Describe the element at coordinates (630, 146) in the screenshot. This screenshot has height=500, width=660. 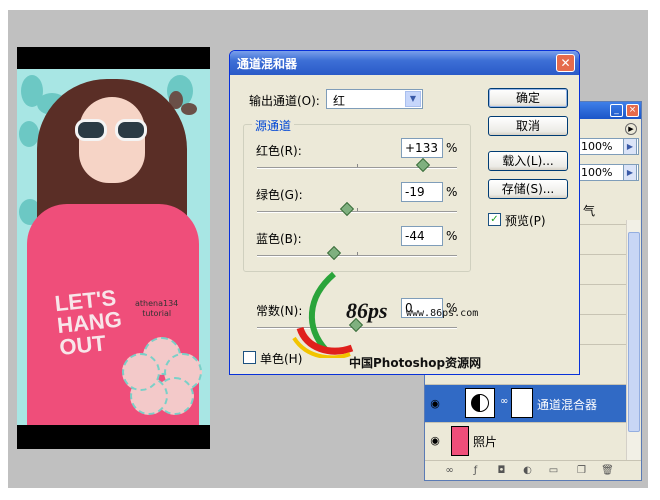
I see `opacity-arrow-icon: ▶` at that location.